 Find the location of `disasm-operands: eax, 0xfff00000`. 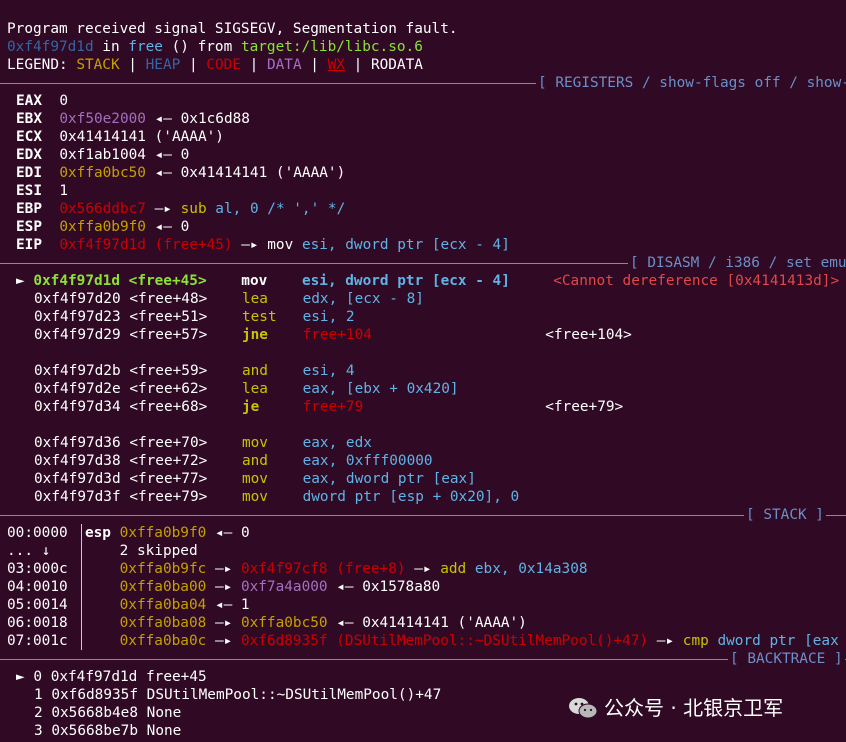

disasm-operands: eax, 0xfff00000 is located at coordinates (367, 461).